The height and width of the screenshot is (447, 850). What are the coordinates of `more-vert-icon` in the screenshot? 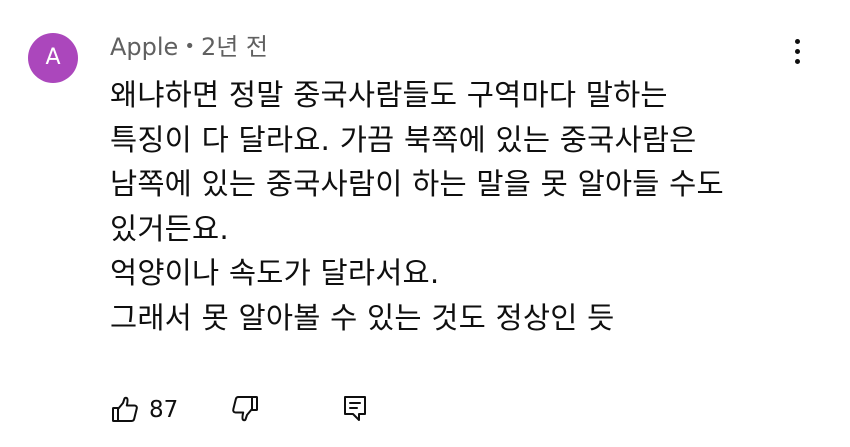 It's located at (797, 51).